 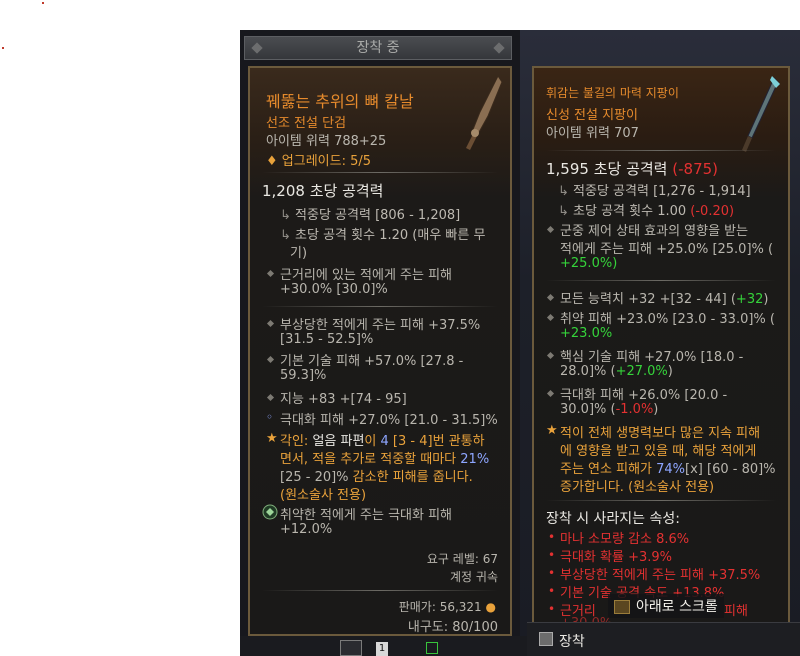 What do you see at coordinates (351, 648) in the screenshot?
I see `inventory-icon` at bounding box center [351, 648].